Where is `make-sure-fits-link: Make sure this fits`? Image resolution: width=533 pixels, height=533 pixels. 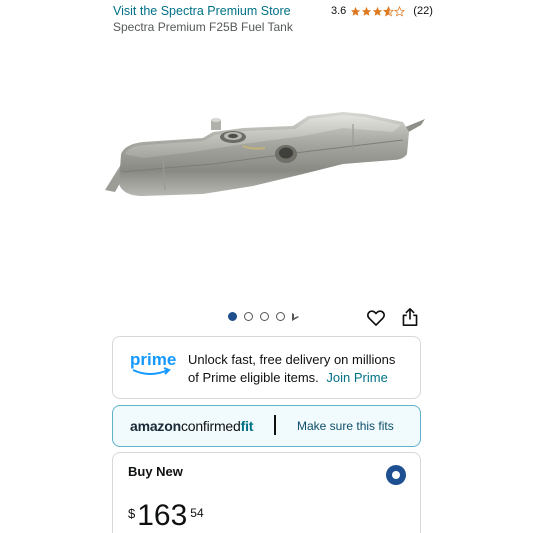
make-sure-fits-link: Make sure this fits is located at coordinates (345, 426).